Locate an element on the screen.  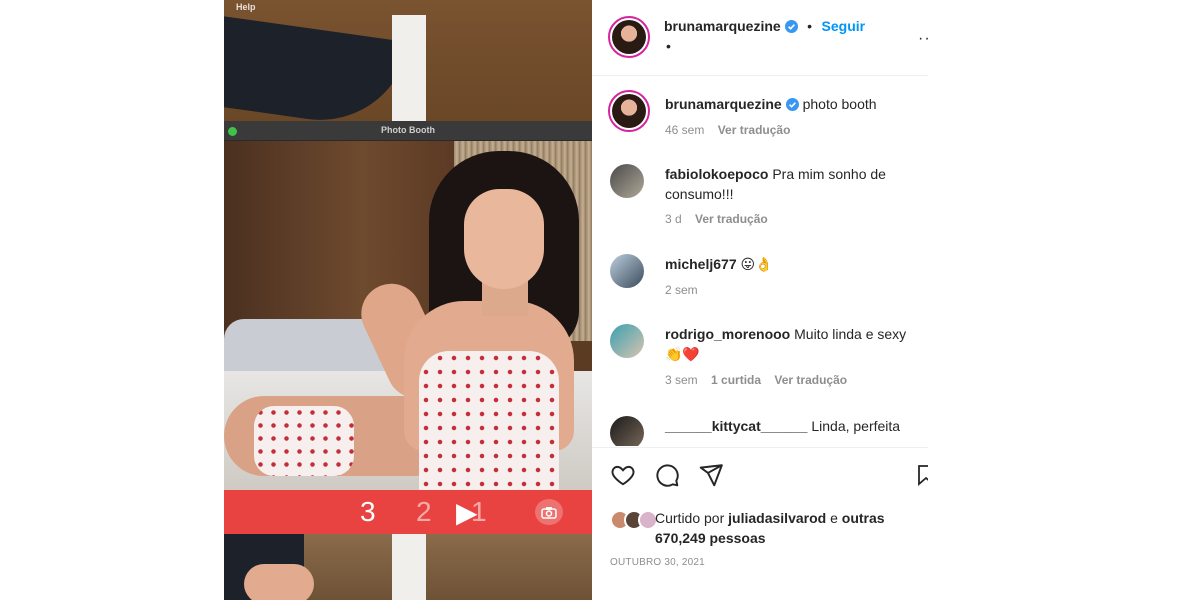
photo-booth-titlebar: Photo Booth is located at coordinates (408, 131).